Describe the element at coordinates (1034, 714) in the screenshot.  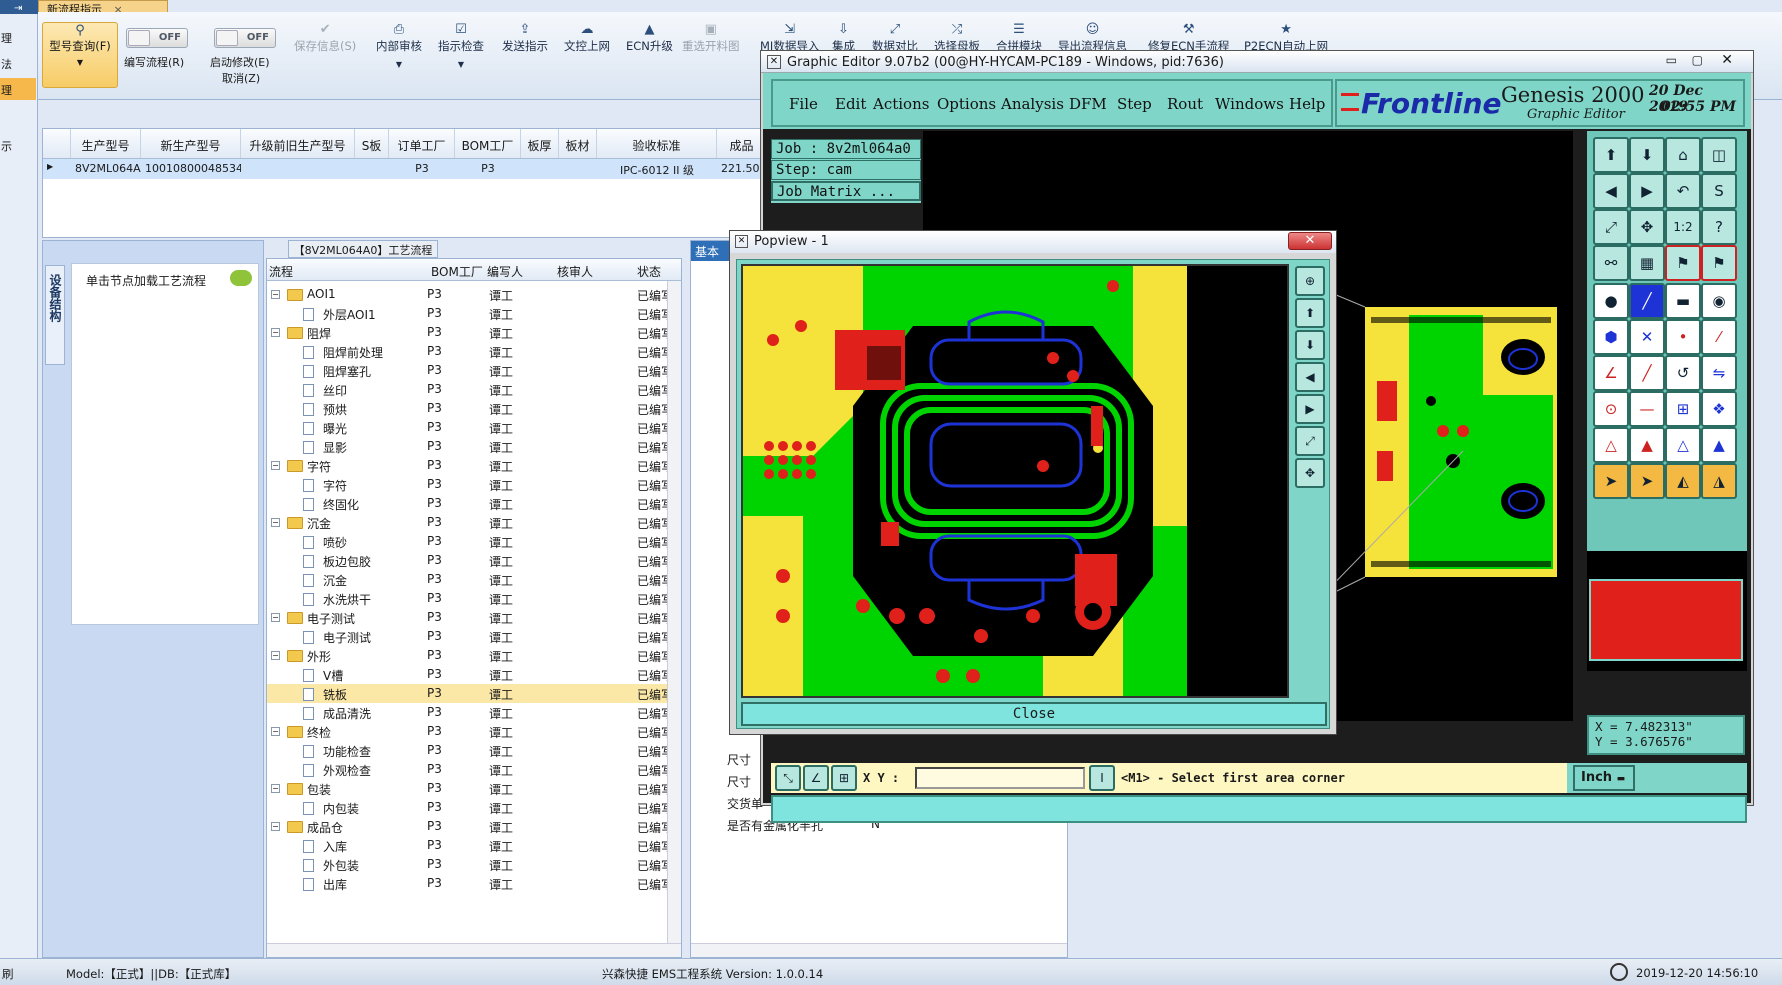
I see `popview-close-button: Close` at that location.